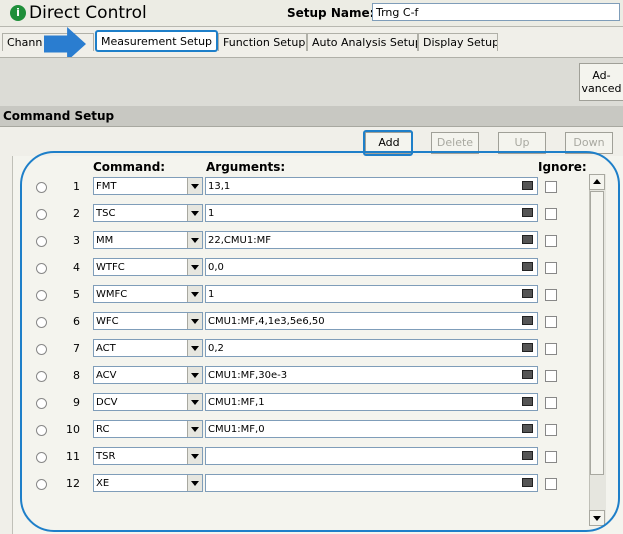 Image resolution: width=623 pixels, height=534 pixels. Describe the element at coordinates (106, 213) in the screenshot. I see `command-value: TSC` at that location.